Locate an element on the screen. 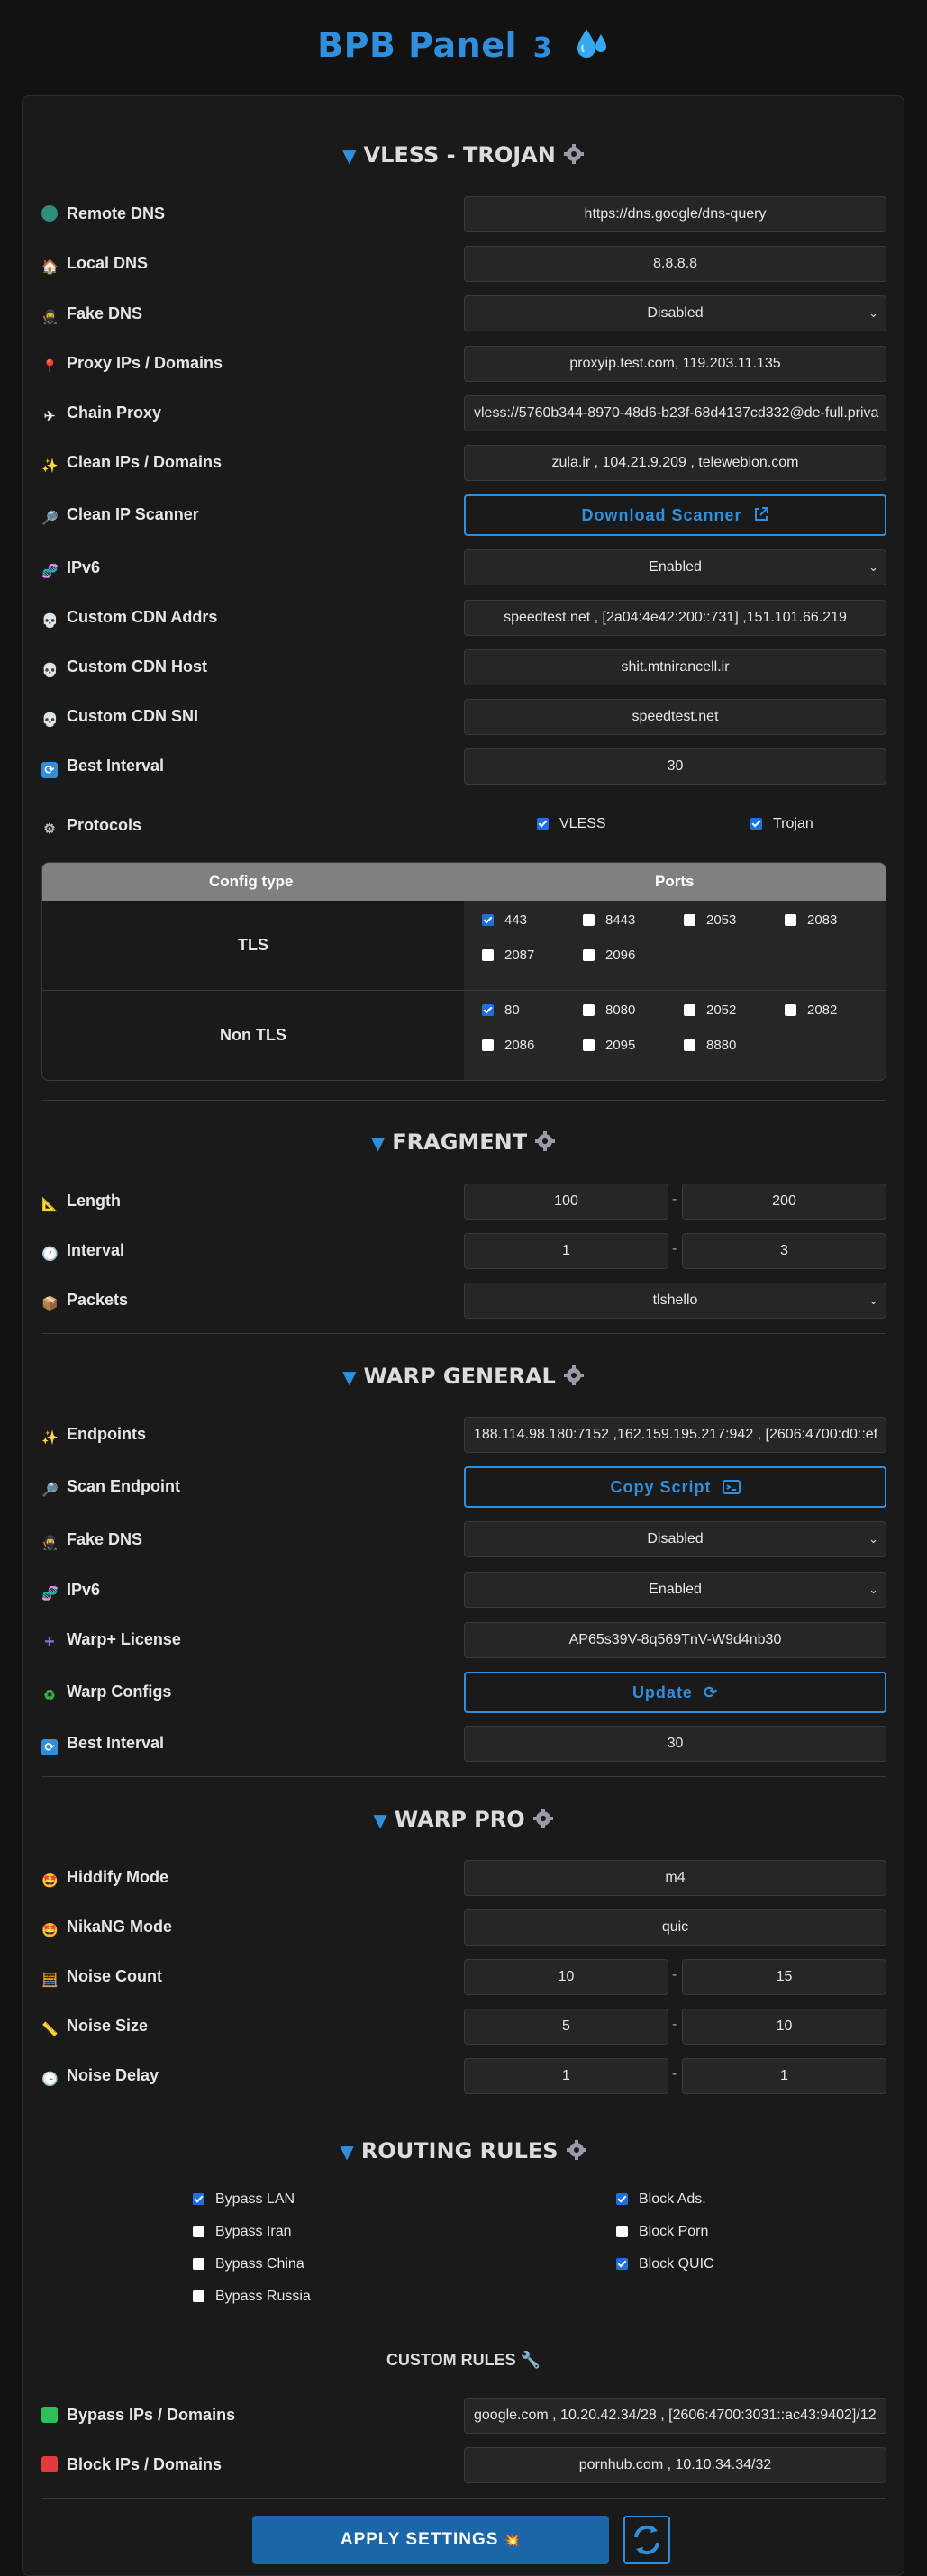  noise-size-max-input: 10 is located at coordinates (784, 2027).